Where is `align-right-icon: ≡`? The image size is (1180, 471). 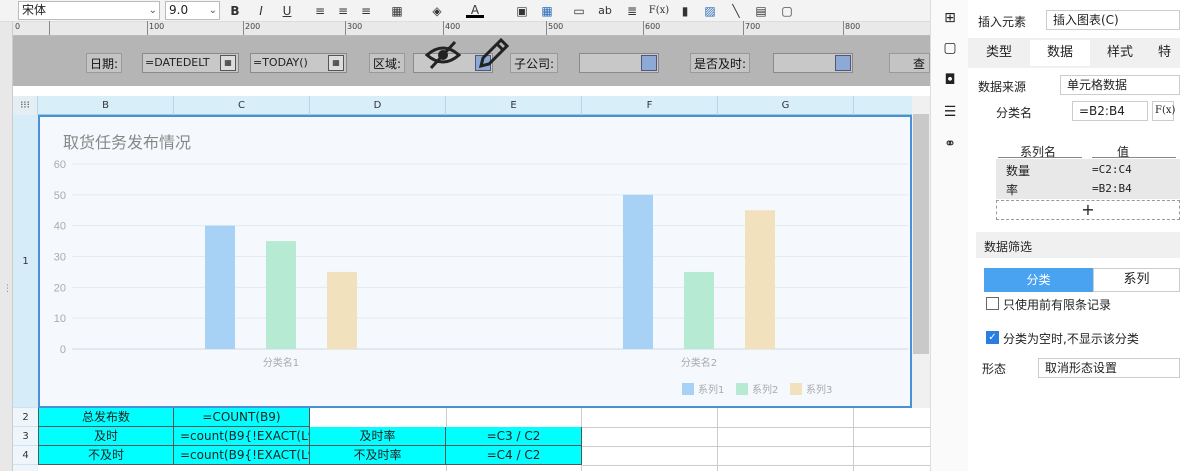 align-right-icon: ≡ is located at coordinates (366, 11).